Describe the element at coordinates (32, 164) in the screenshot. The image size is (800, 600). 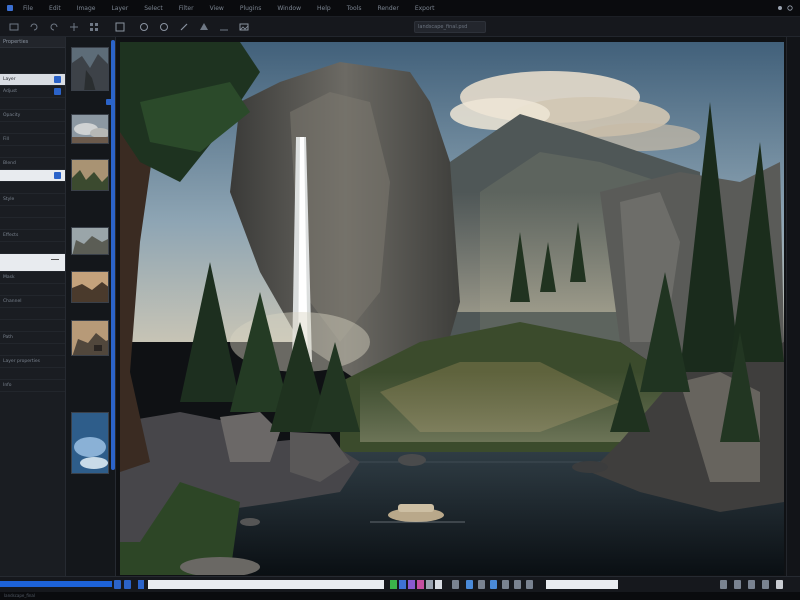
I see `panel-row-blend: Blend` at that location.